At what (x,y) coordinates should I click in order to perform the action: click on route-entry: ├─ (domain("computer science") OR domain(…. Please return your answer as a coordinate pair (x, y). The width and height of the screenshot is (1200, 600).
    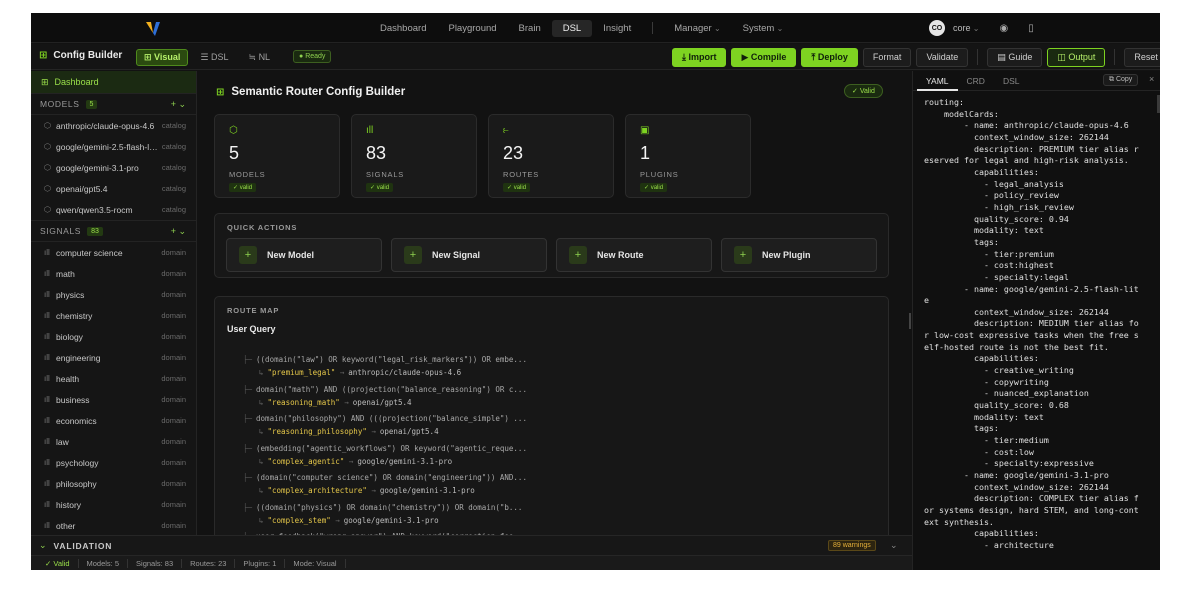
    Looking at the image, I should click on (563, 484).